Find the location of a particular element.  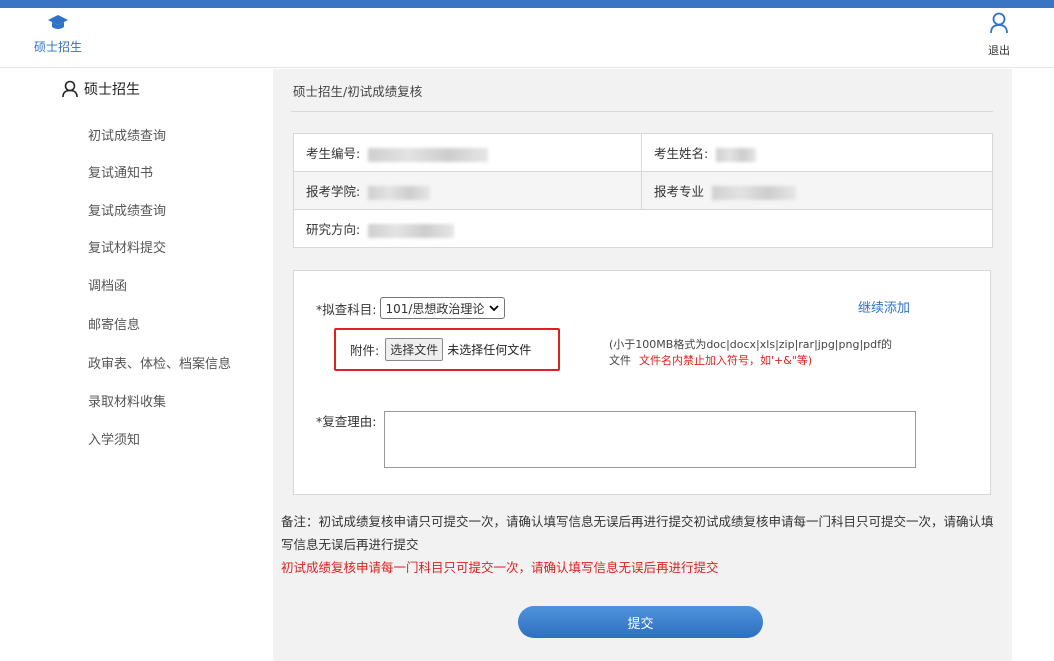

direction-cell: 研究方向: is located at coordinates (643, 228).